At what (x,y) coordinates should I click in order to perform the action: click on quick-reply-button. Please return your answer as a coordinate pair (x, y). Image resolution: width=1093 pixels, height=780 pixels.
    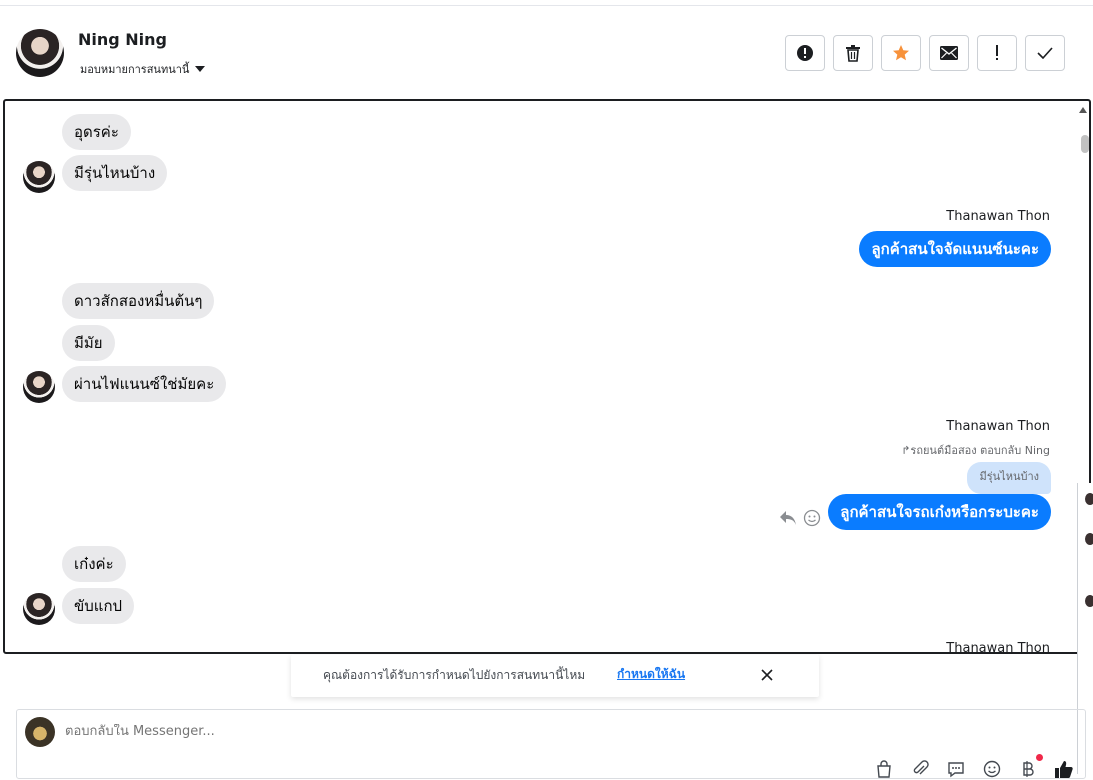
    Looking at the image, I should click on (956, 769).